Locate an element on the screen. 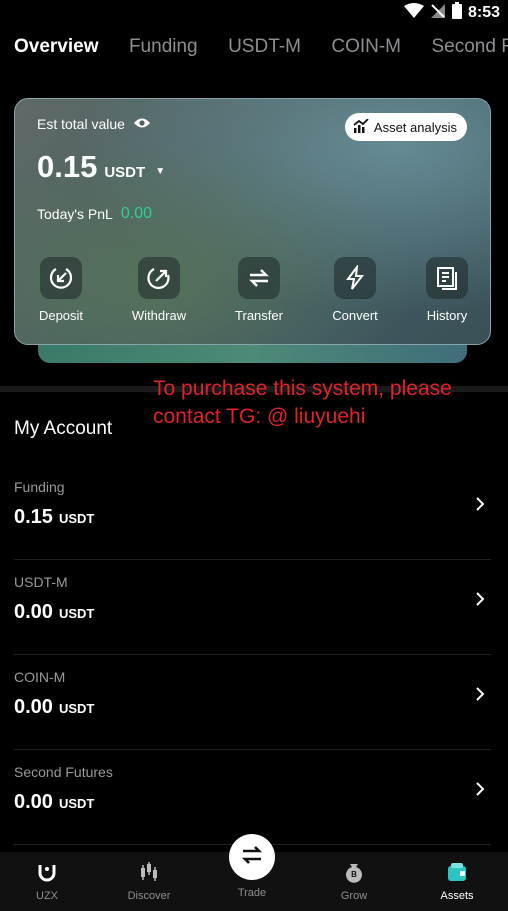 The image size is (508, 911). trade-swap-icon is located at coordinates (252, 857).